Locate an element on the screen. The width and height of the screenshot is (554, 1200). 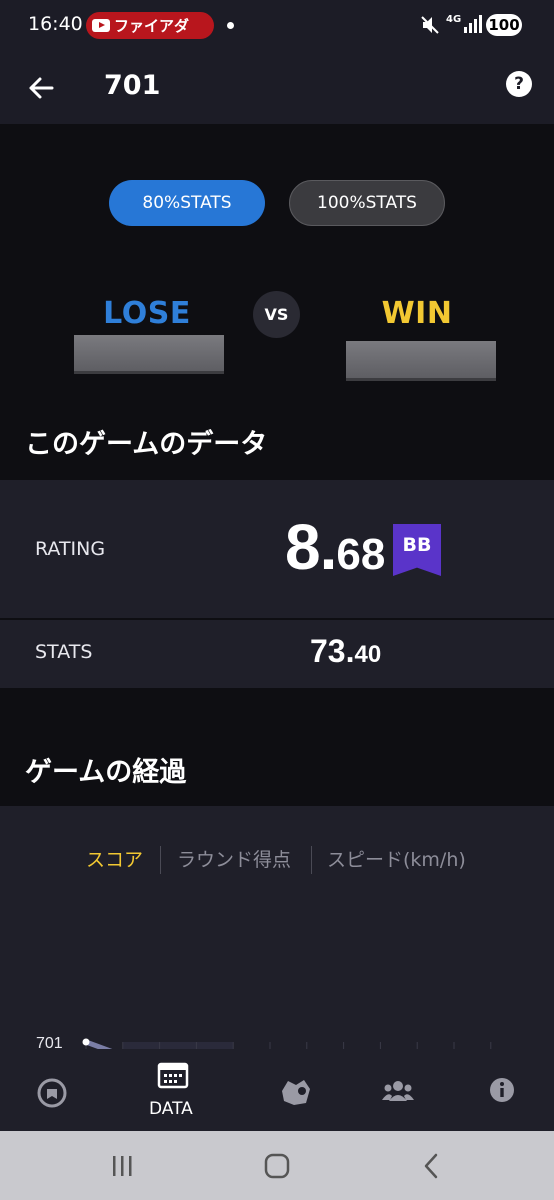
losing-player-redacted is located at coordinates (149, 353).